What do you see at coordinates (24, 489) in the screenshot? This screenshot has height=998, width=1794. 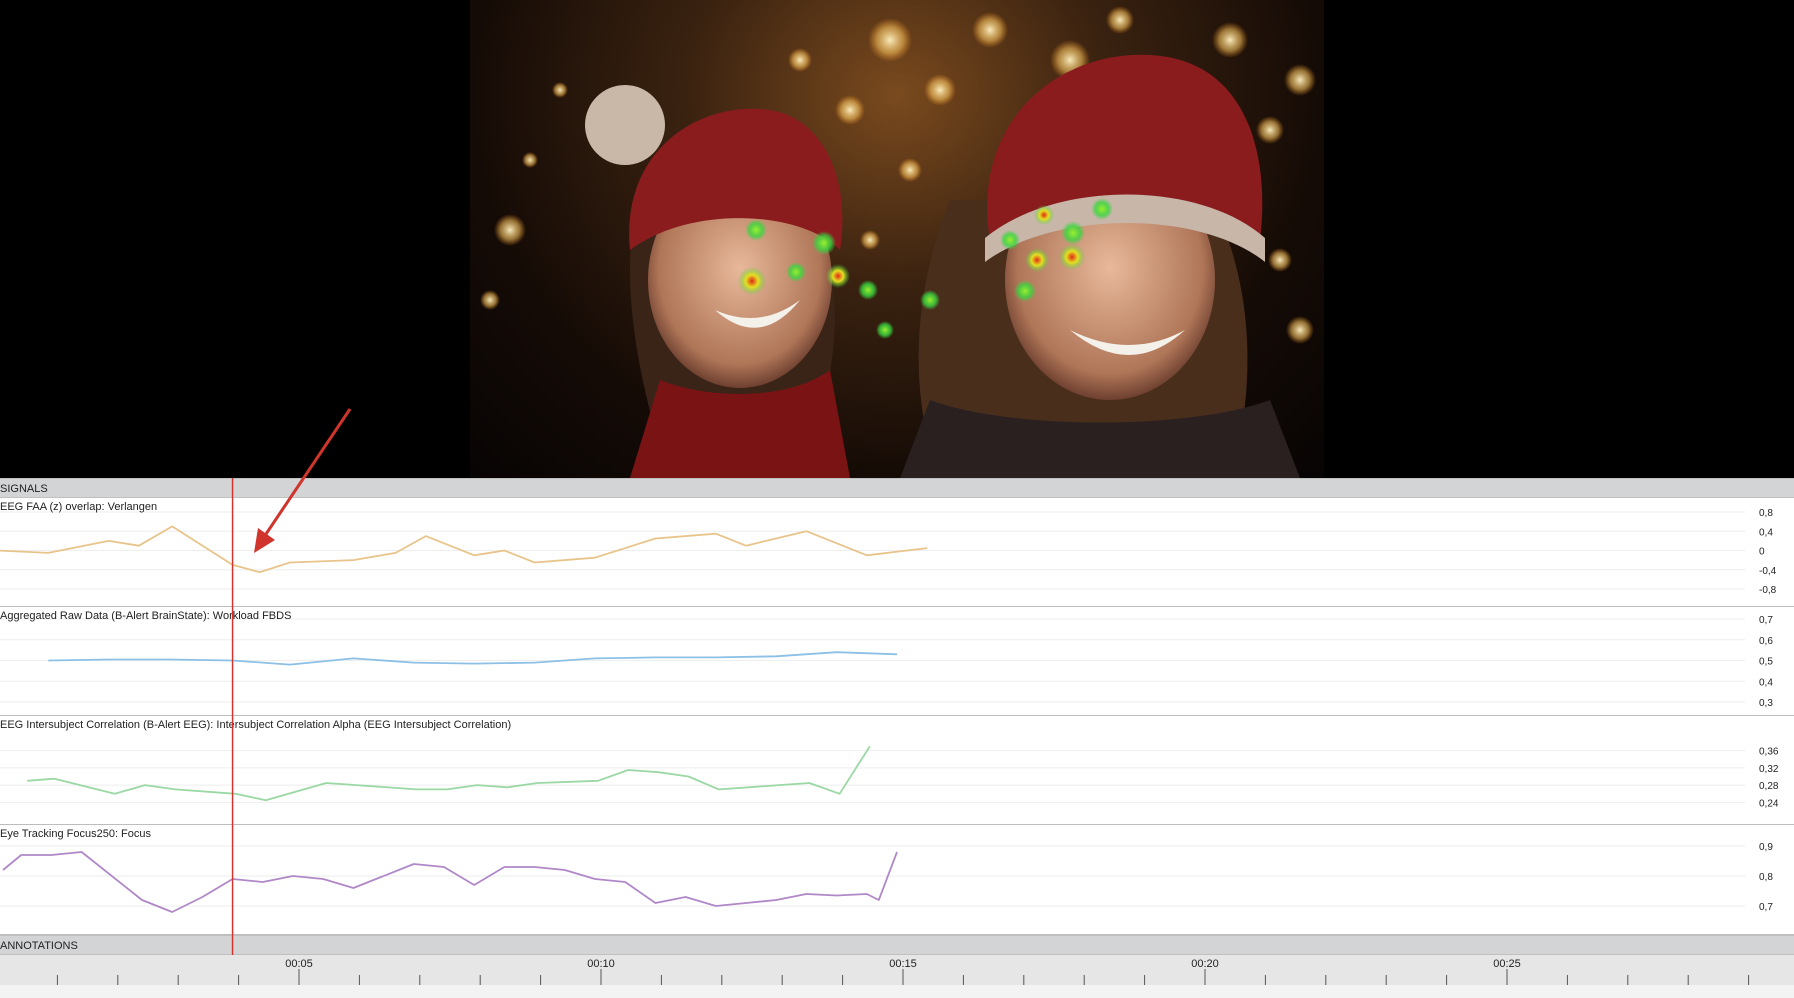 I see `signals-section-label: SIGNALS` at bounding box center [24, 489].